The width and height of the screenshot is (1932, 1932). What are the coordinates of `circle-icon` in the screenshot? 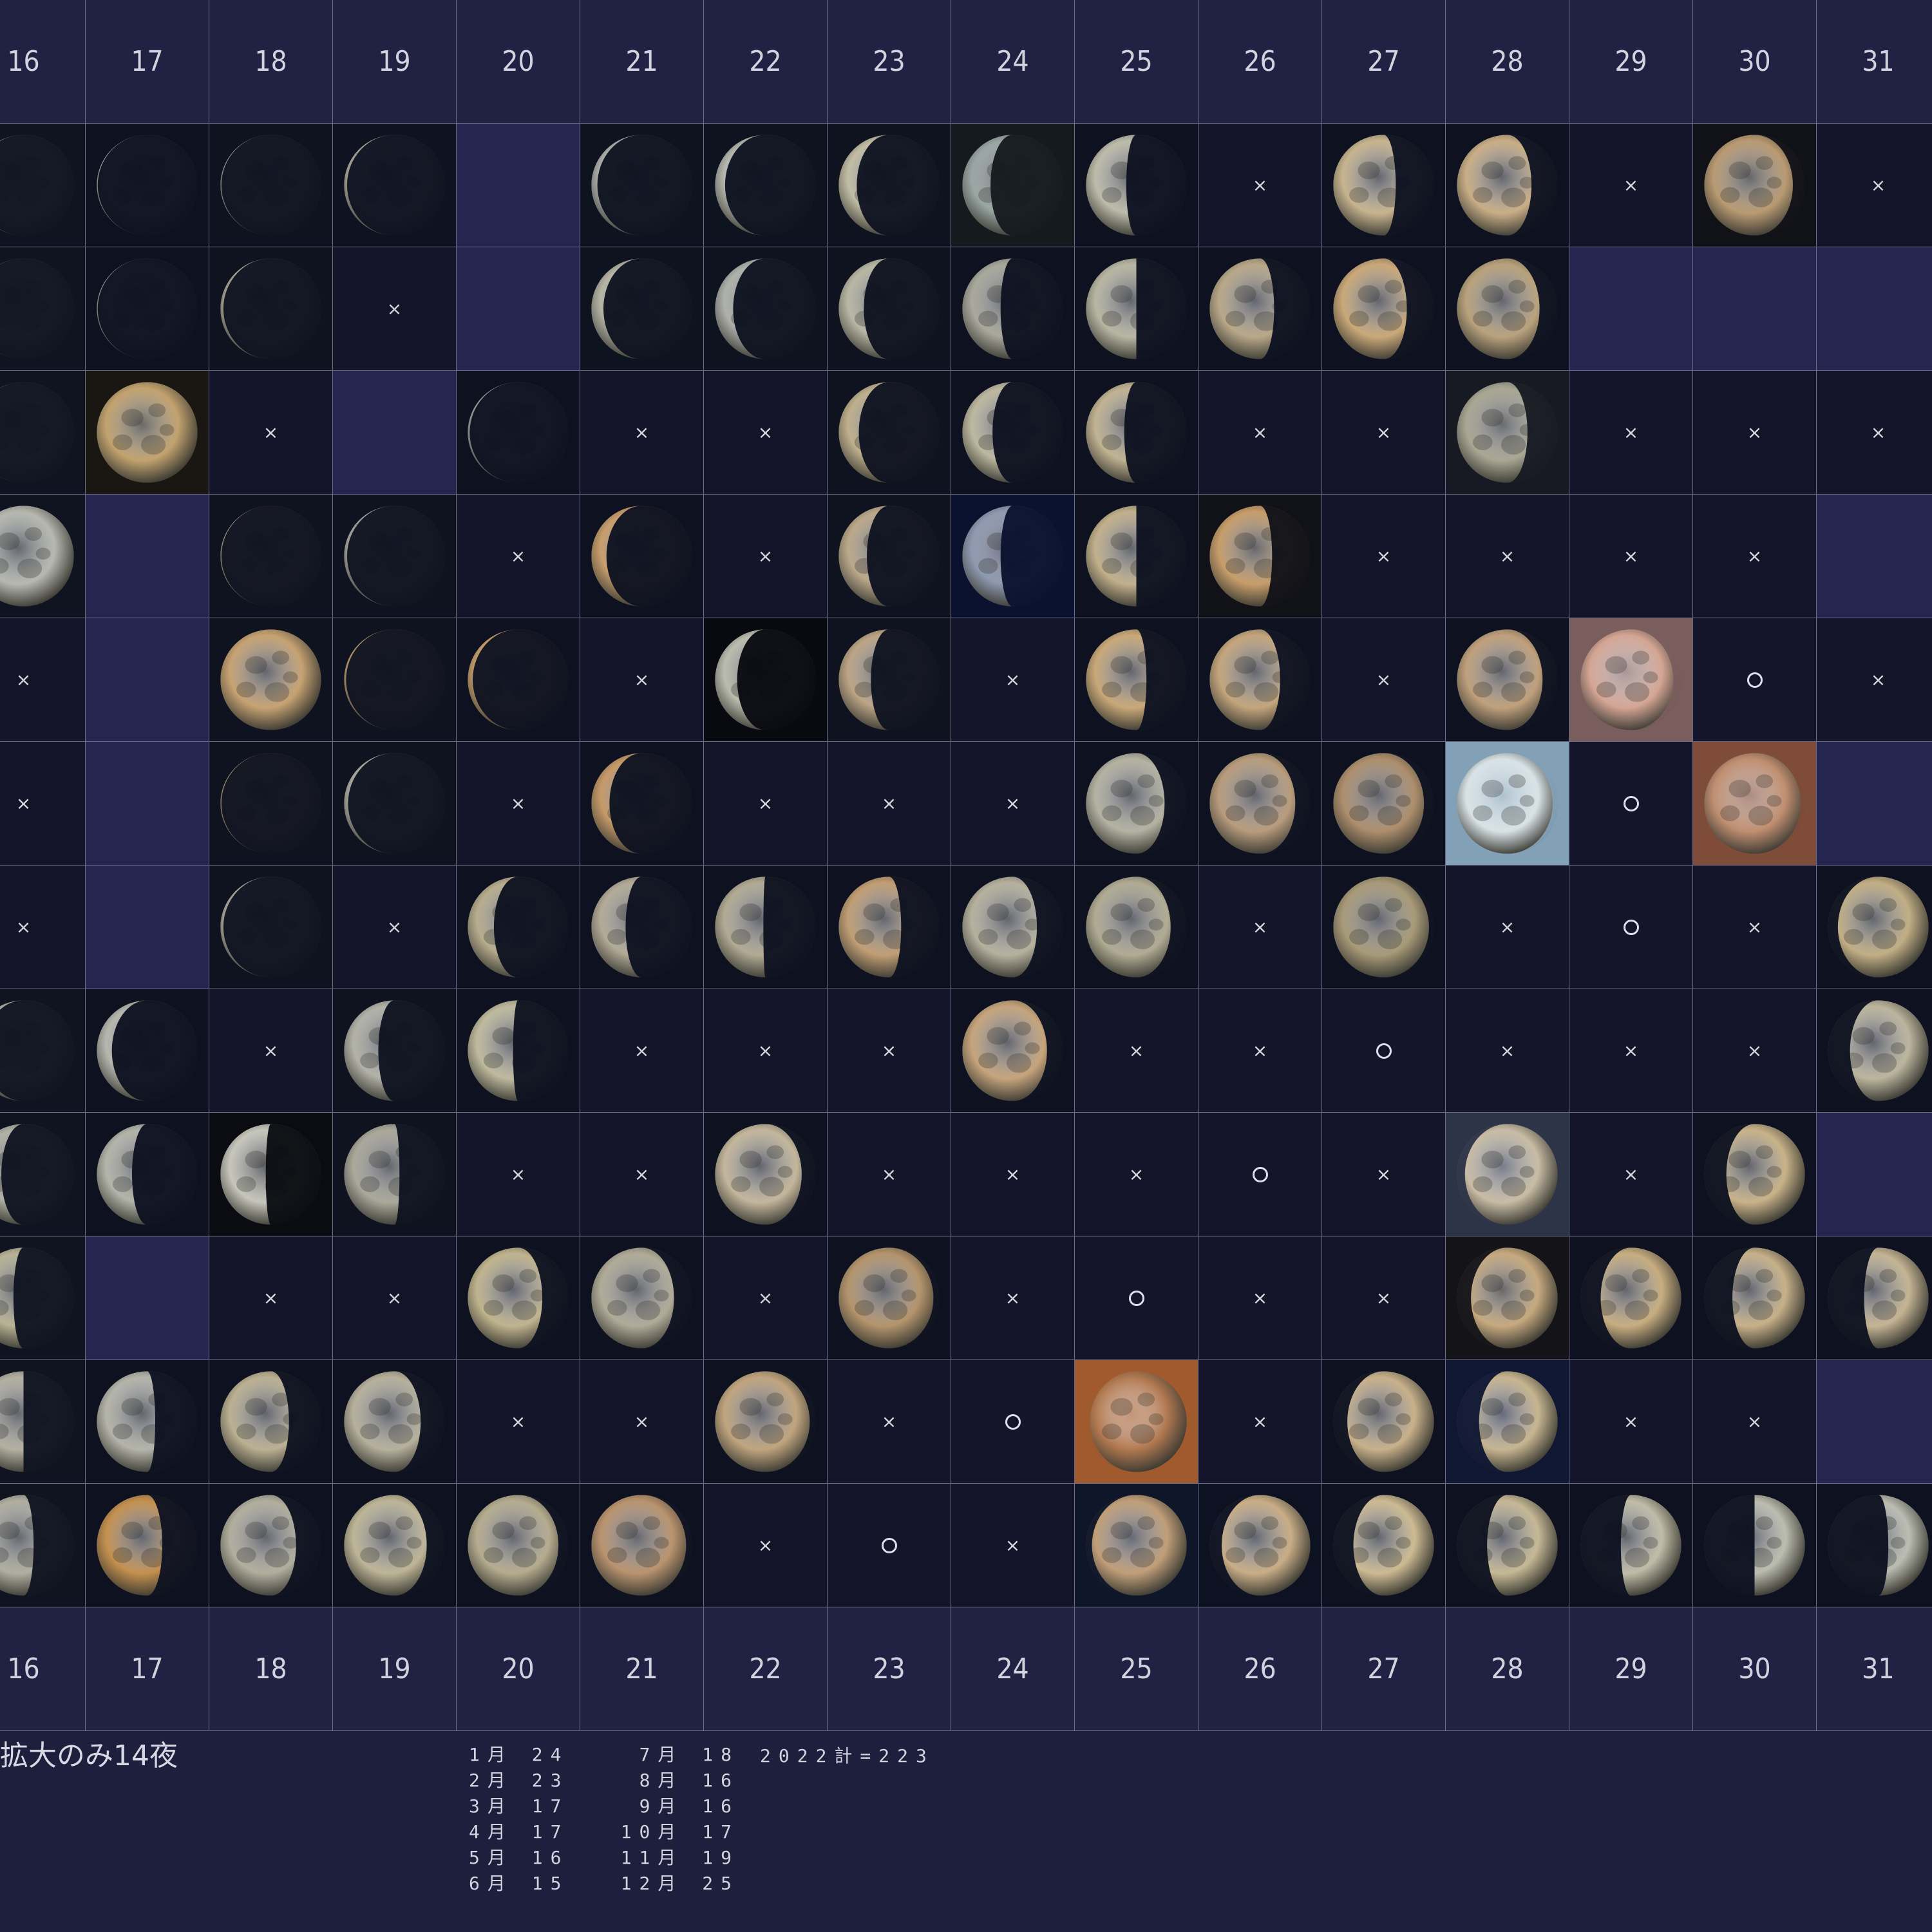 It's located at (1755, 680).